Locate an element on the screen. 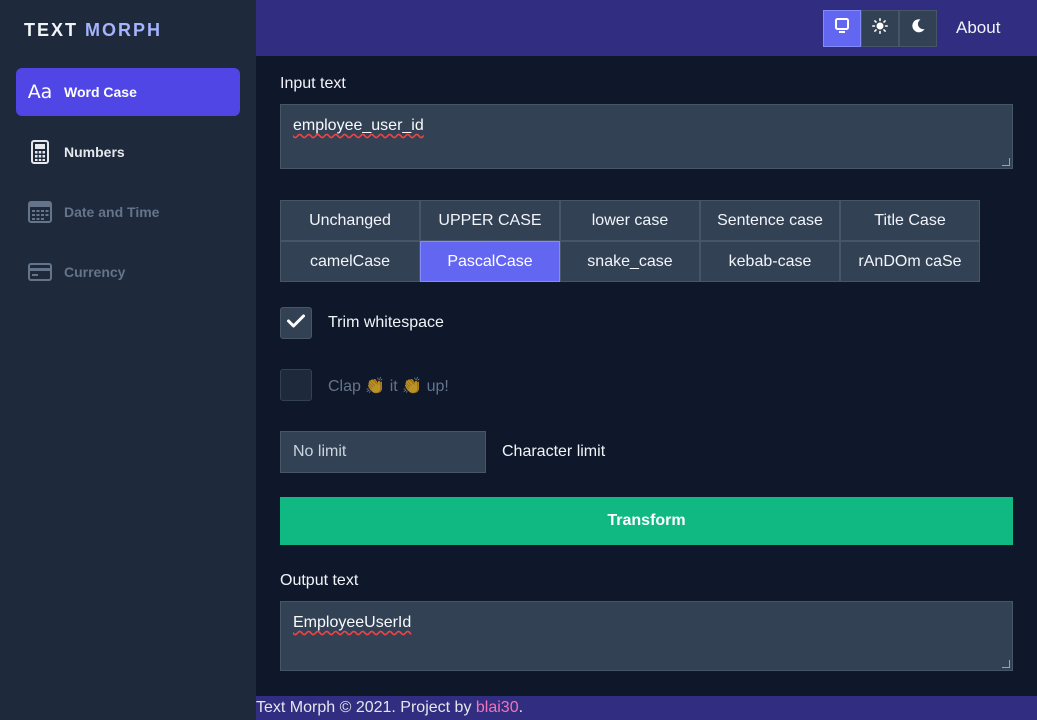 The image size is (1037, 720). credit-card-icon is located at coordinates (40, 272).